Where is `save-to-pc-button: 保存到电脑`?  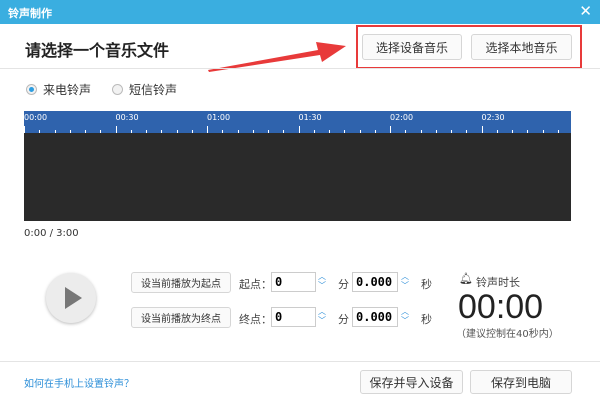 save-to-pc-button: 保存到电脑 is located at coordinates (521, 382).